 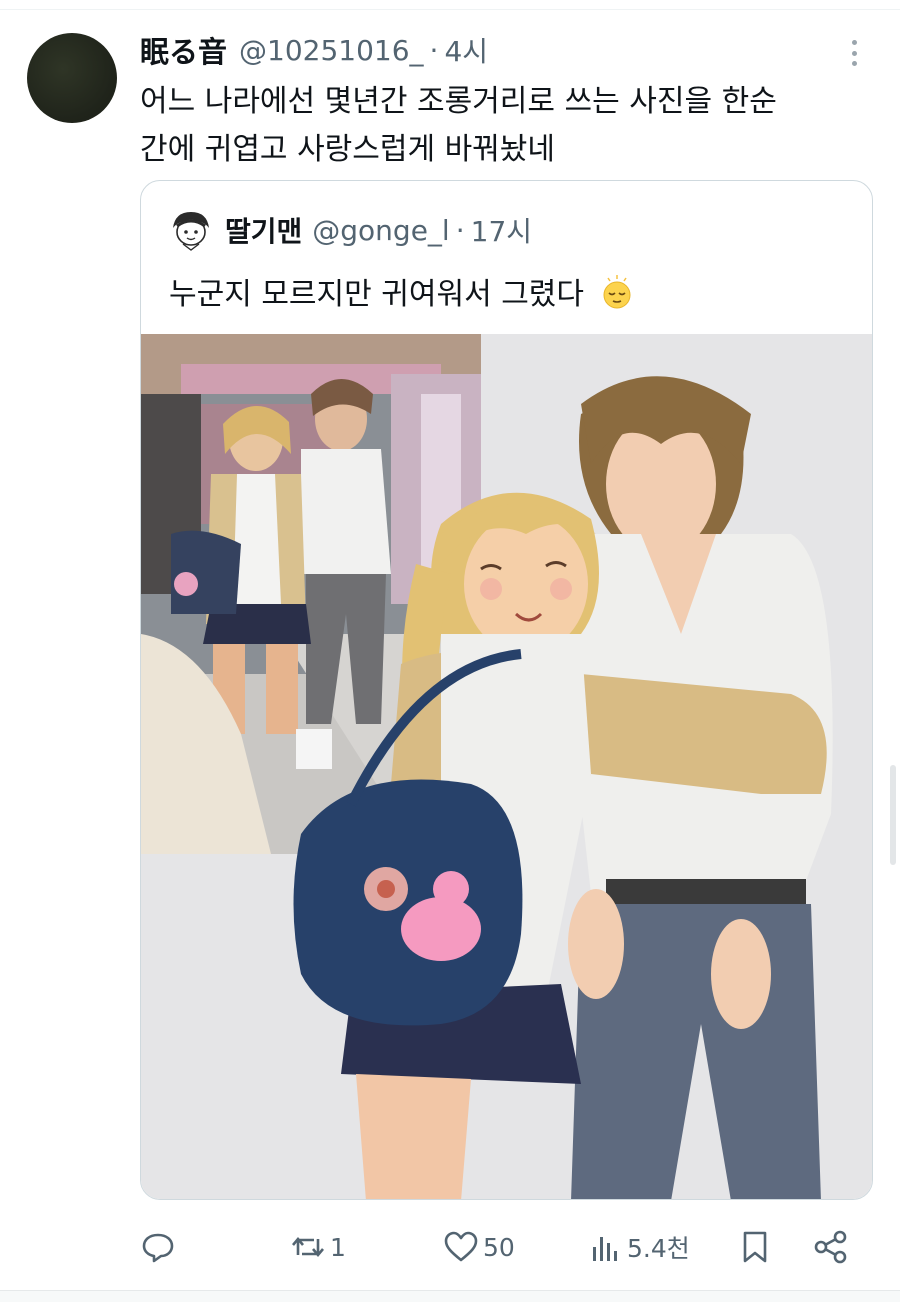 I want to click on heart-icon, so click(x=461, y=1246).